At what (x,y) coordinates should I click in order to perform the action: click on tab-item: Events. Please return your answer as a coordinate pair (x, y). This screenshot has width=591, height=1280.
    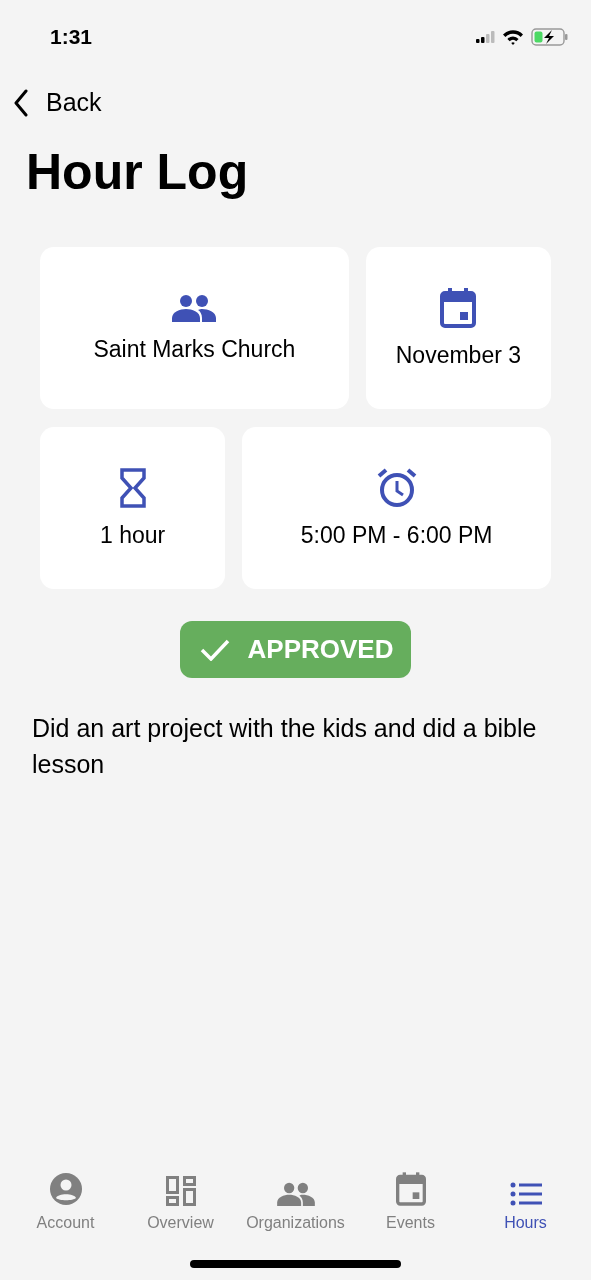
    Looking at the image, I should click on (410, 1197).